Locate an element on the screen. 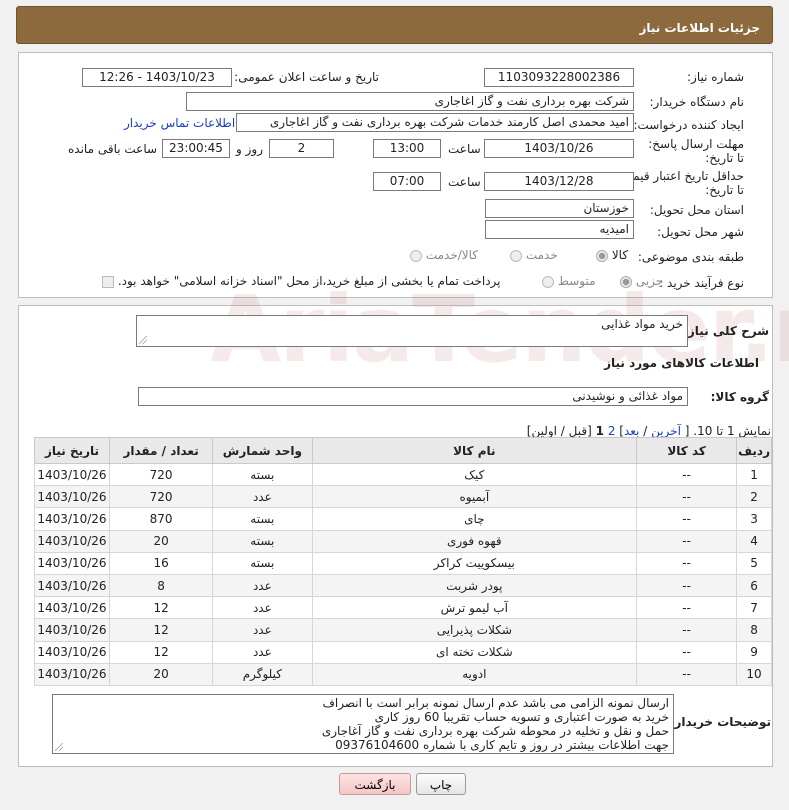 Image resolution: width=789 pixels, height=810 pixels. table-row: 8 -- شکلات پذیرایی عدد 12 1403/10/26 is located at coordinates (403, 630).